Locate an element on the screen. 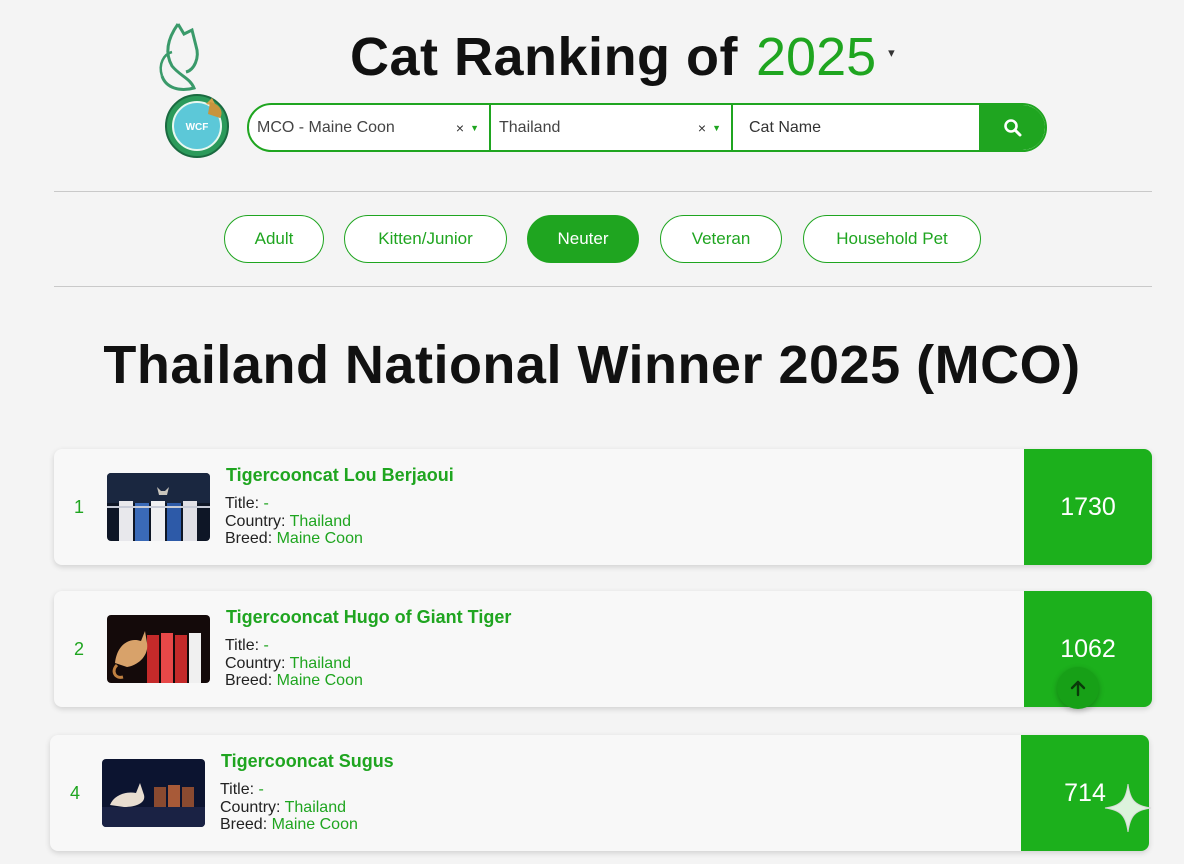  rank-number: 4 is located at coordinates (75, 792).